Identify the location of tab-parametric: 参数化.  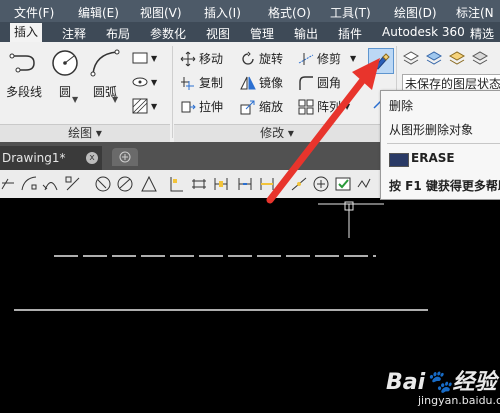
(168, 33).